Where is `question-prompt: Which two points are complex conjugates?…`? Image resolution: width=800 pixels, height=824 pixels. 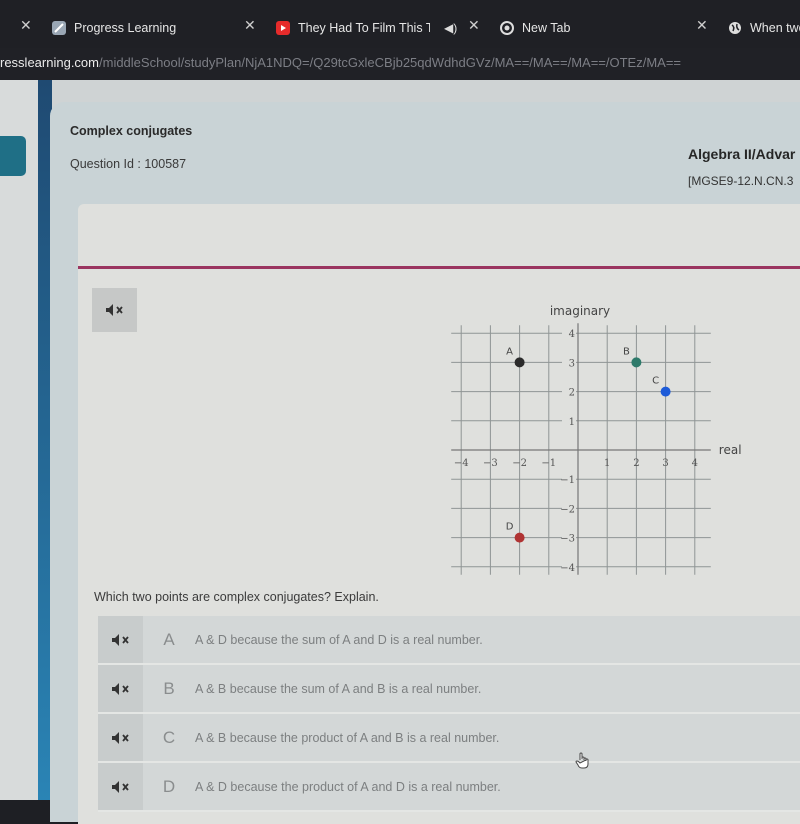 question-prompt: Which two points are complex conjugates?… is located at coordinates (236, 597).